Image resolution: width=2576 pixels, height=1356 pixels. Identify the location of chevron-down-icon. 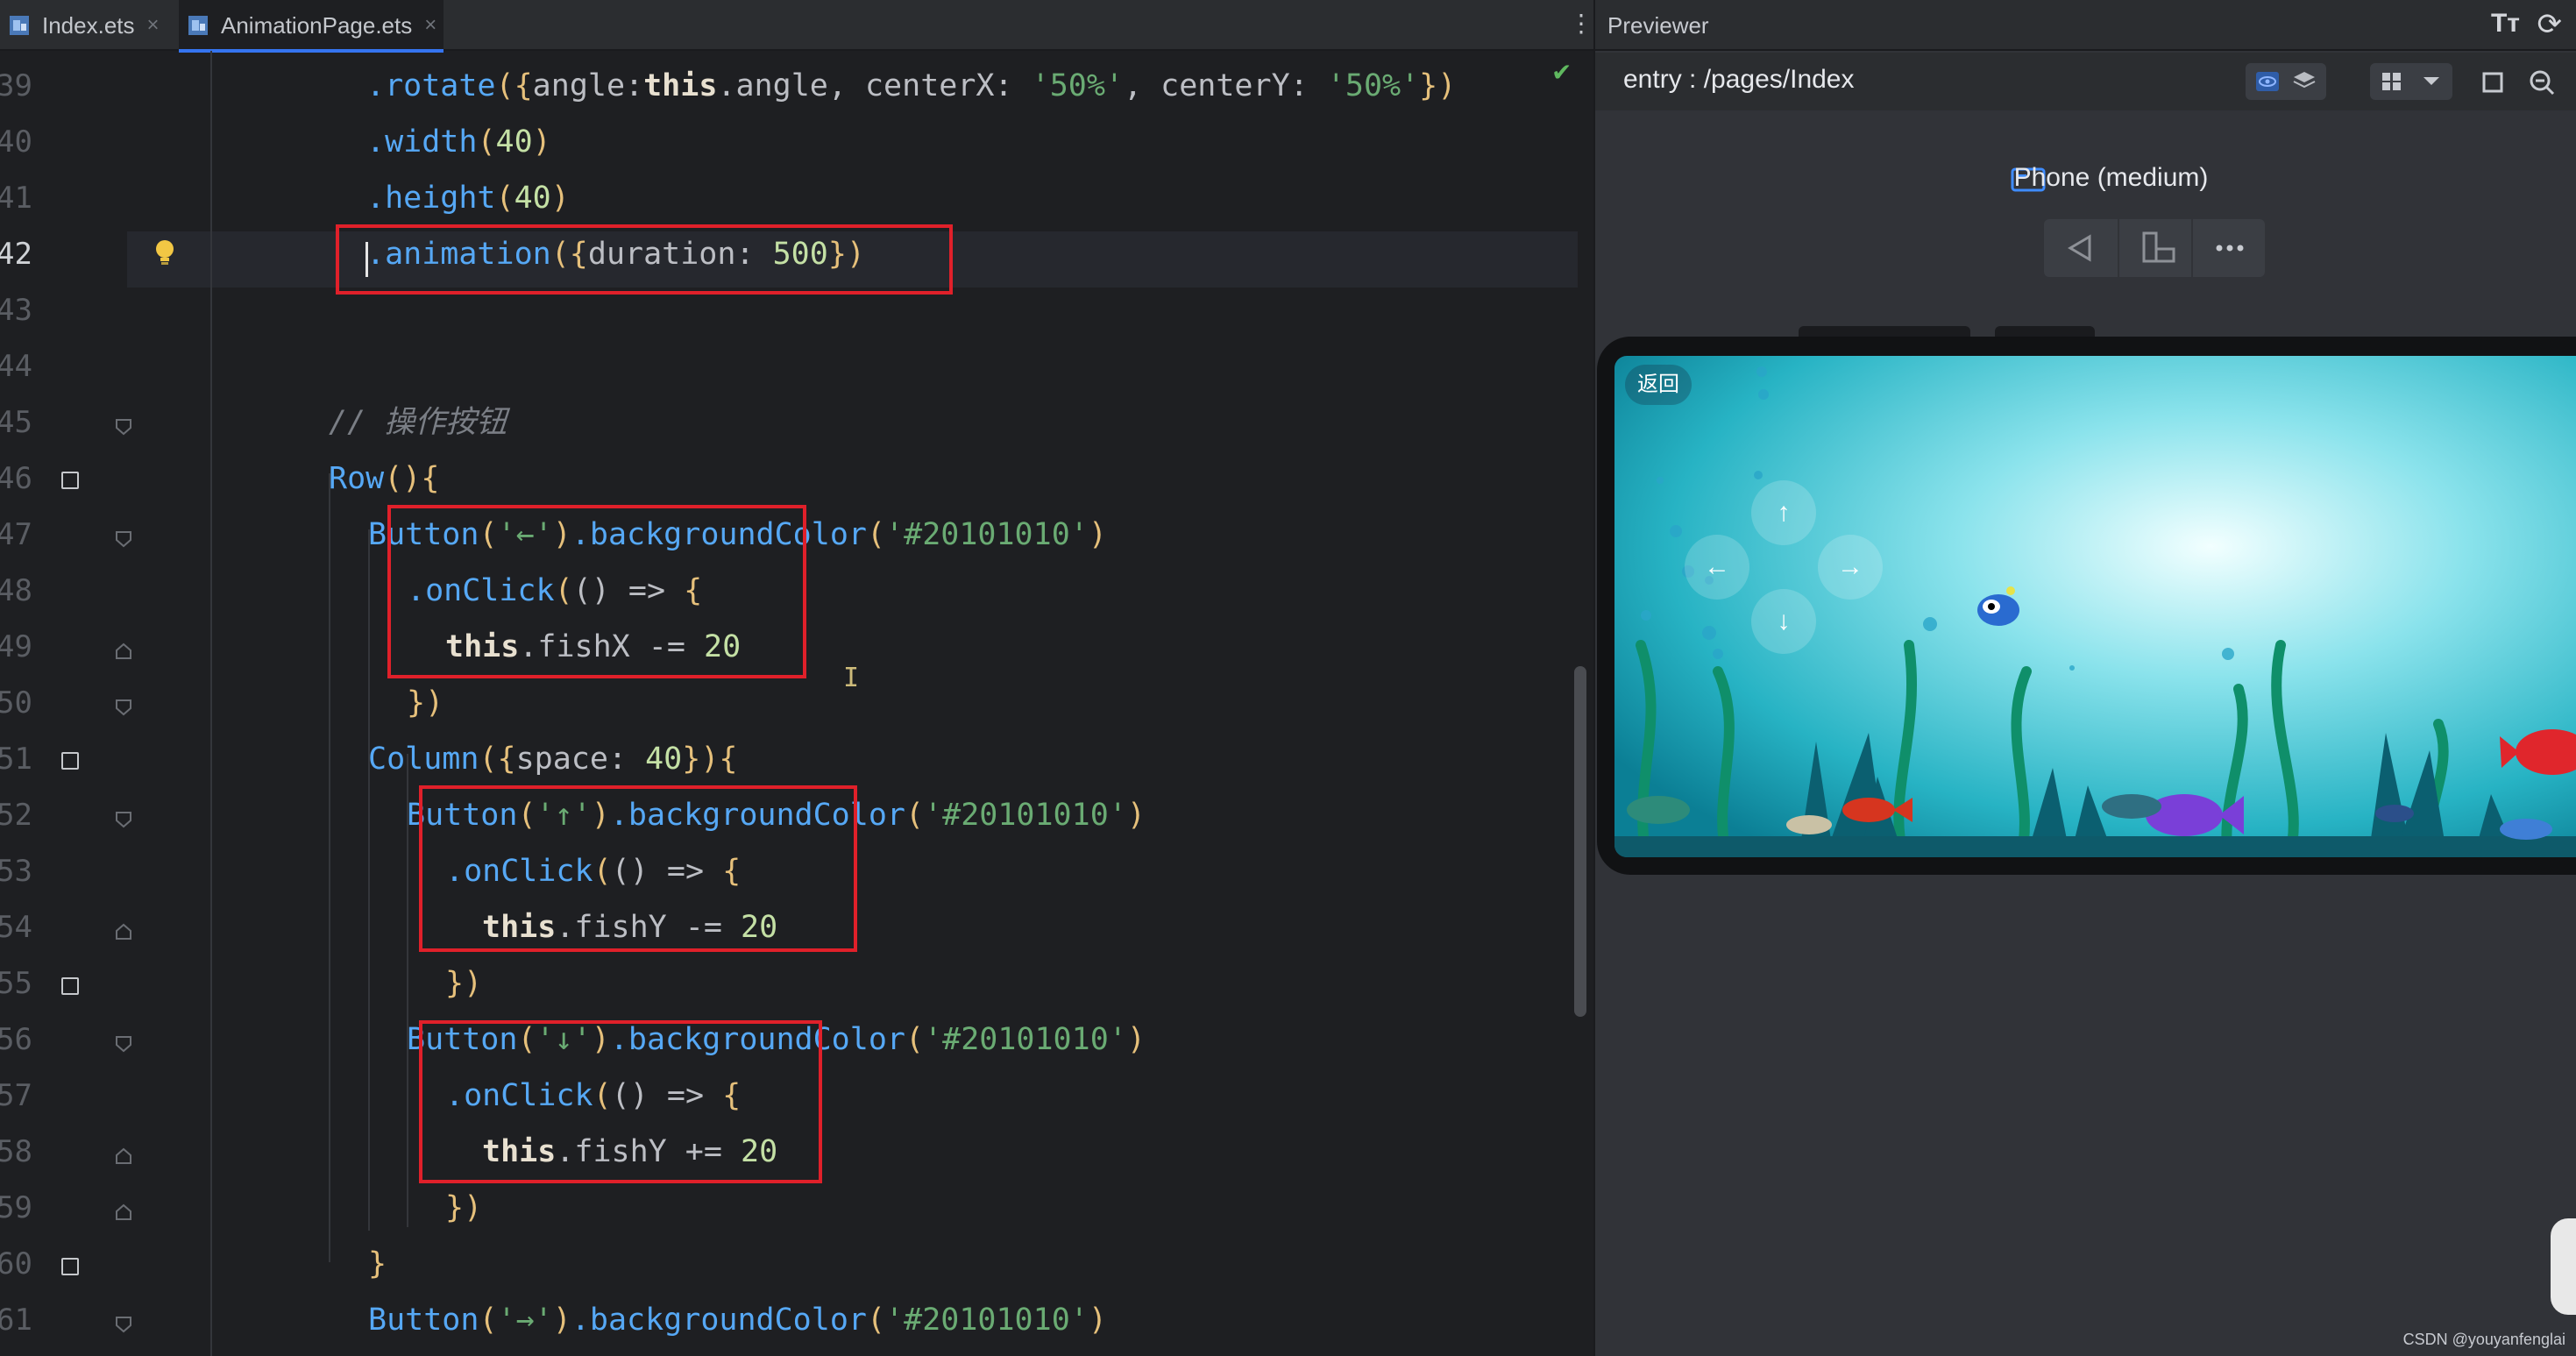
(2431, 81).